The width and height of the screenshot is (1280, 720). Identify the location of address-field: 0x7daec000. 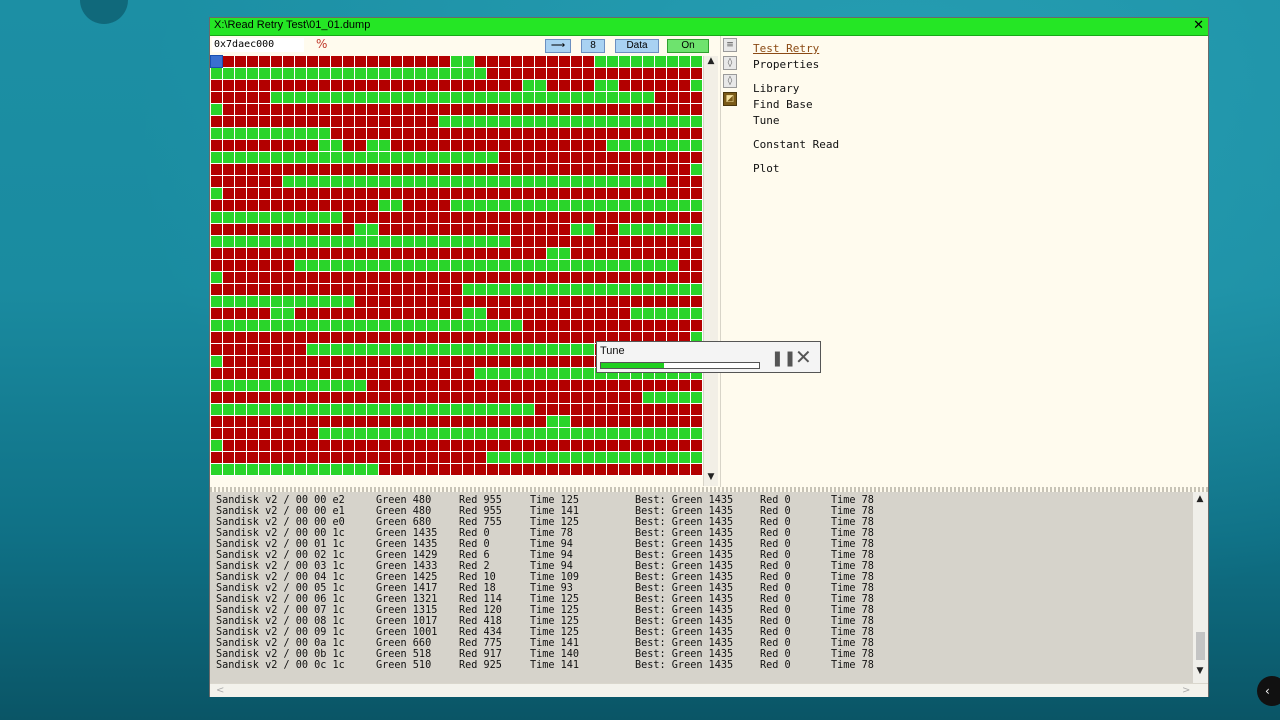
(258, 45).